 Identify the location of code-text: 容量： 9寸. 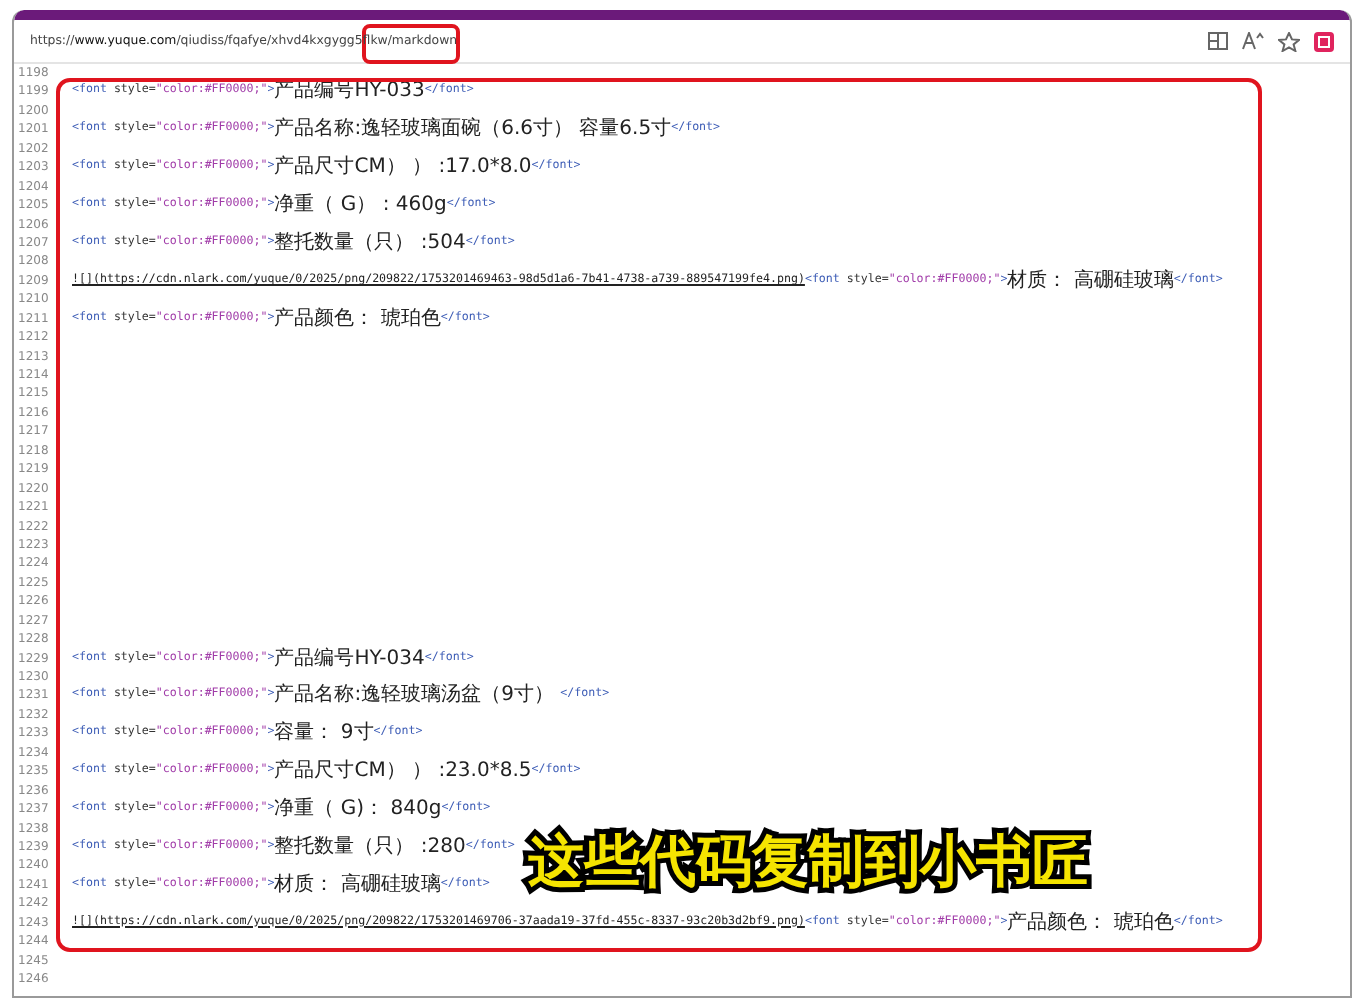
(324, 734).